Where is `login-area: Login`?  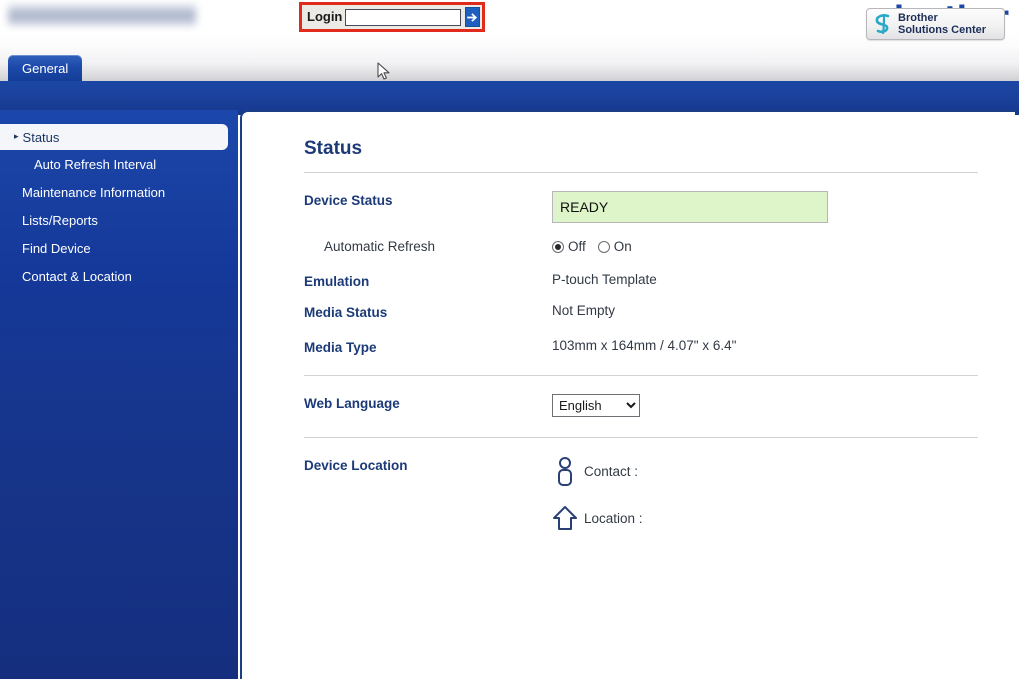
login-area: Login is located at coordinates (392, 17).